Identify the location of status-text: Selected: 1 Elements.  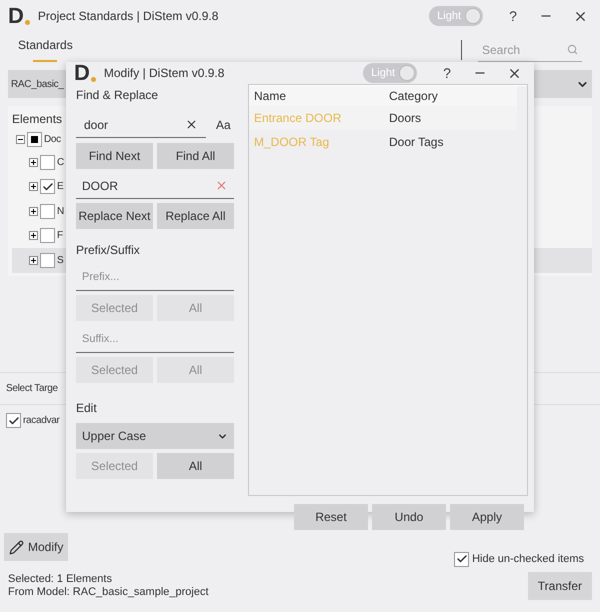
(60, 579).